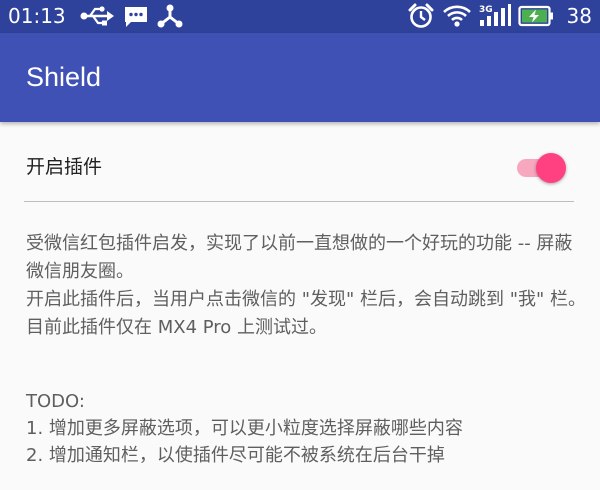  I want to click on todo-item: 1. 增加更多屏蔽选项，可以更小粒度选择屏蔽哪些内容, so click(244, 428).